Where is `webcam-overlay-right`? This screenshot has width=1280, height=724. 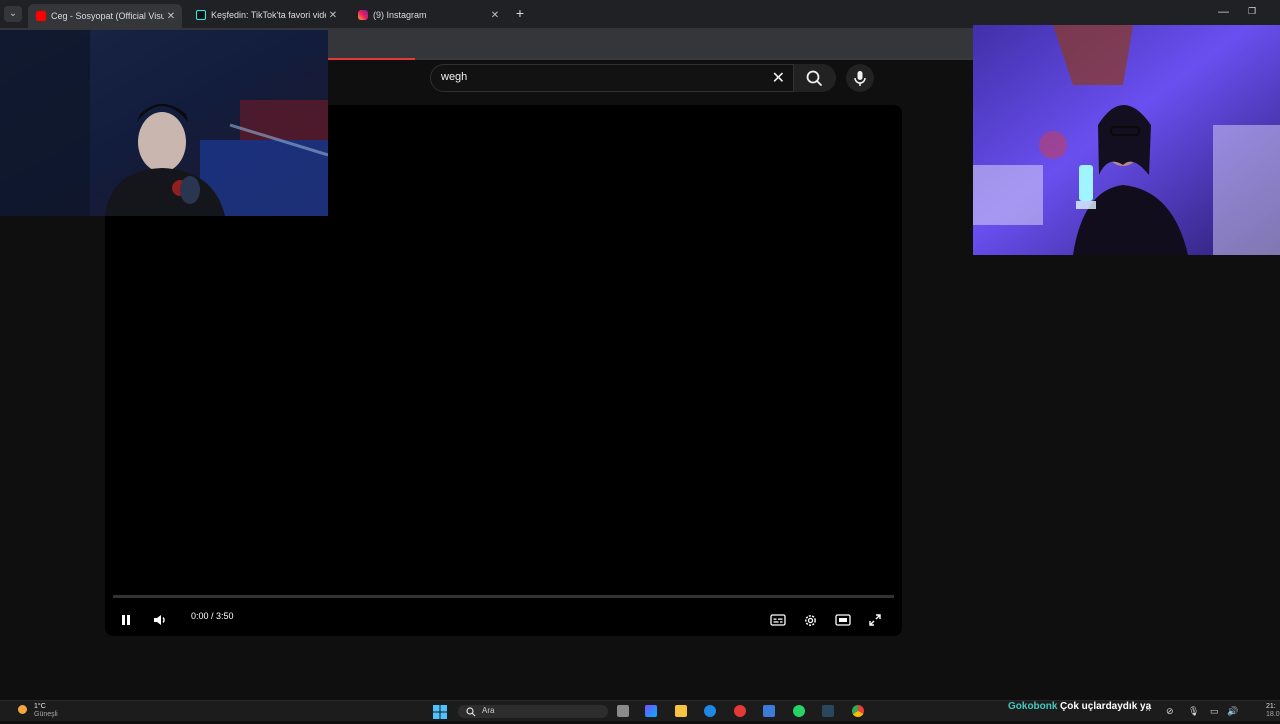 webcam-overlay-right is located at coordinates (1126, 140).